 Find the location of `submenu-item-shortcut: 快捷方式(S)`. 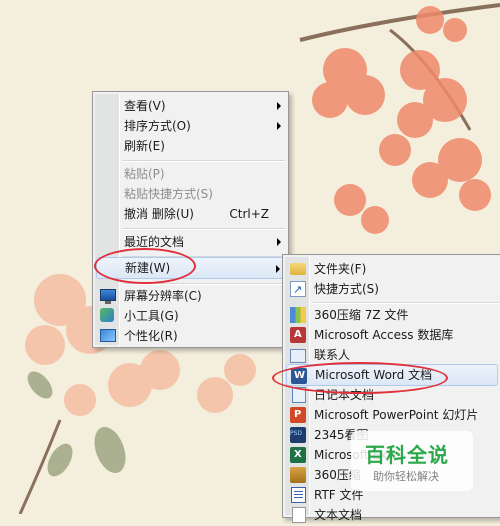

submenu-item-shortcut: 快捷方式(S) is located at coordinates (392, 289).